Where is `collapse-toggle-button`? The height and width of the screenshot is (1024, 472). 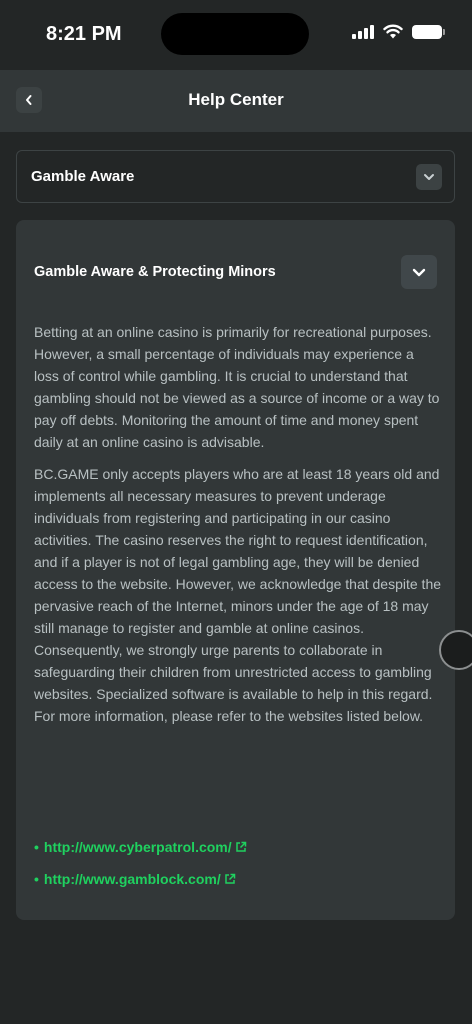
collapse-toggle-button is located at coordinates (419, 272).